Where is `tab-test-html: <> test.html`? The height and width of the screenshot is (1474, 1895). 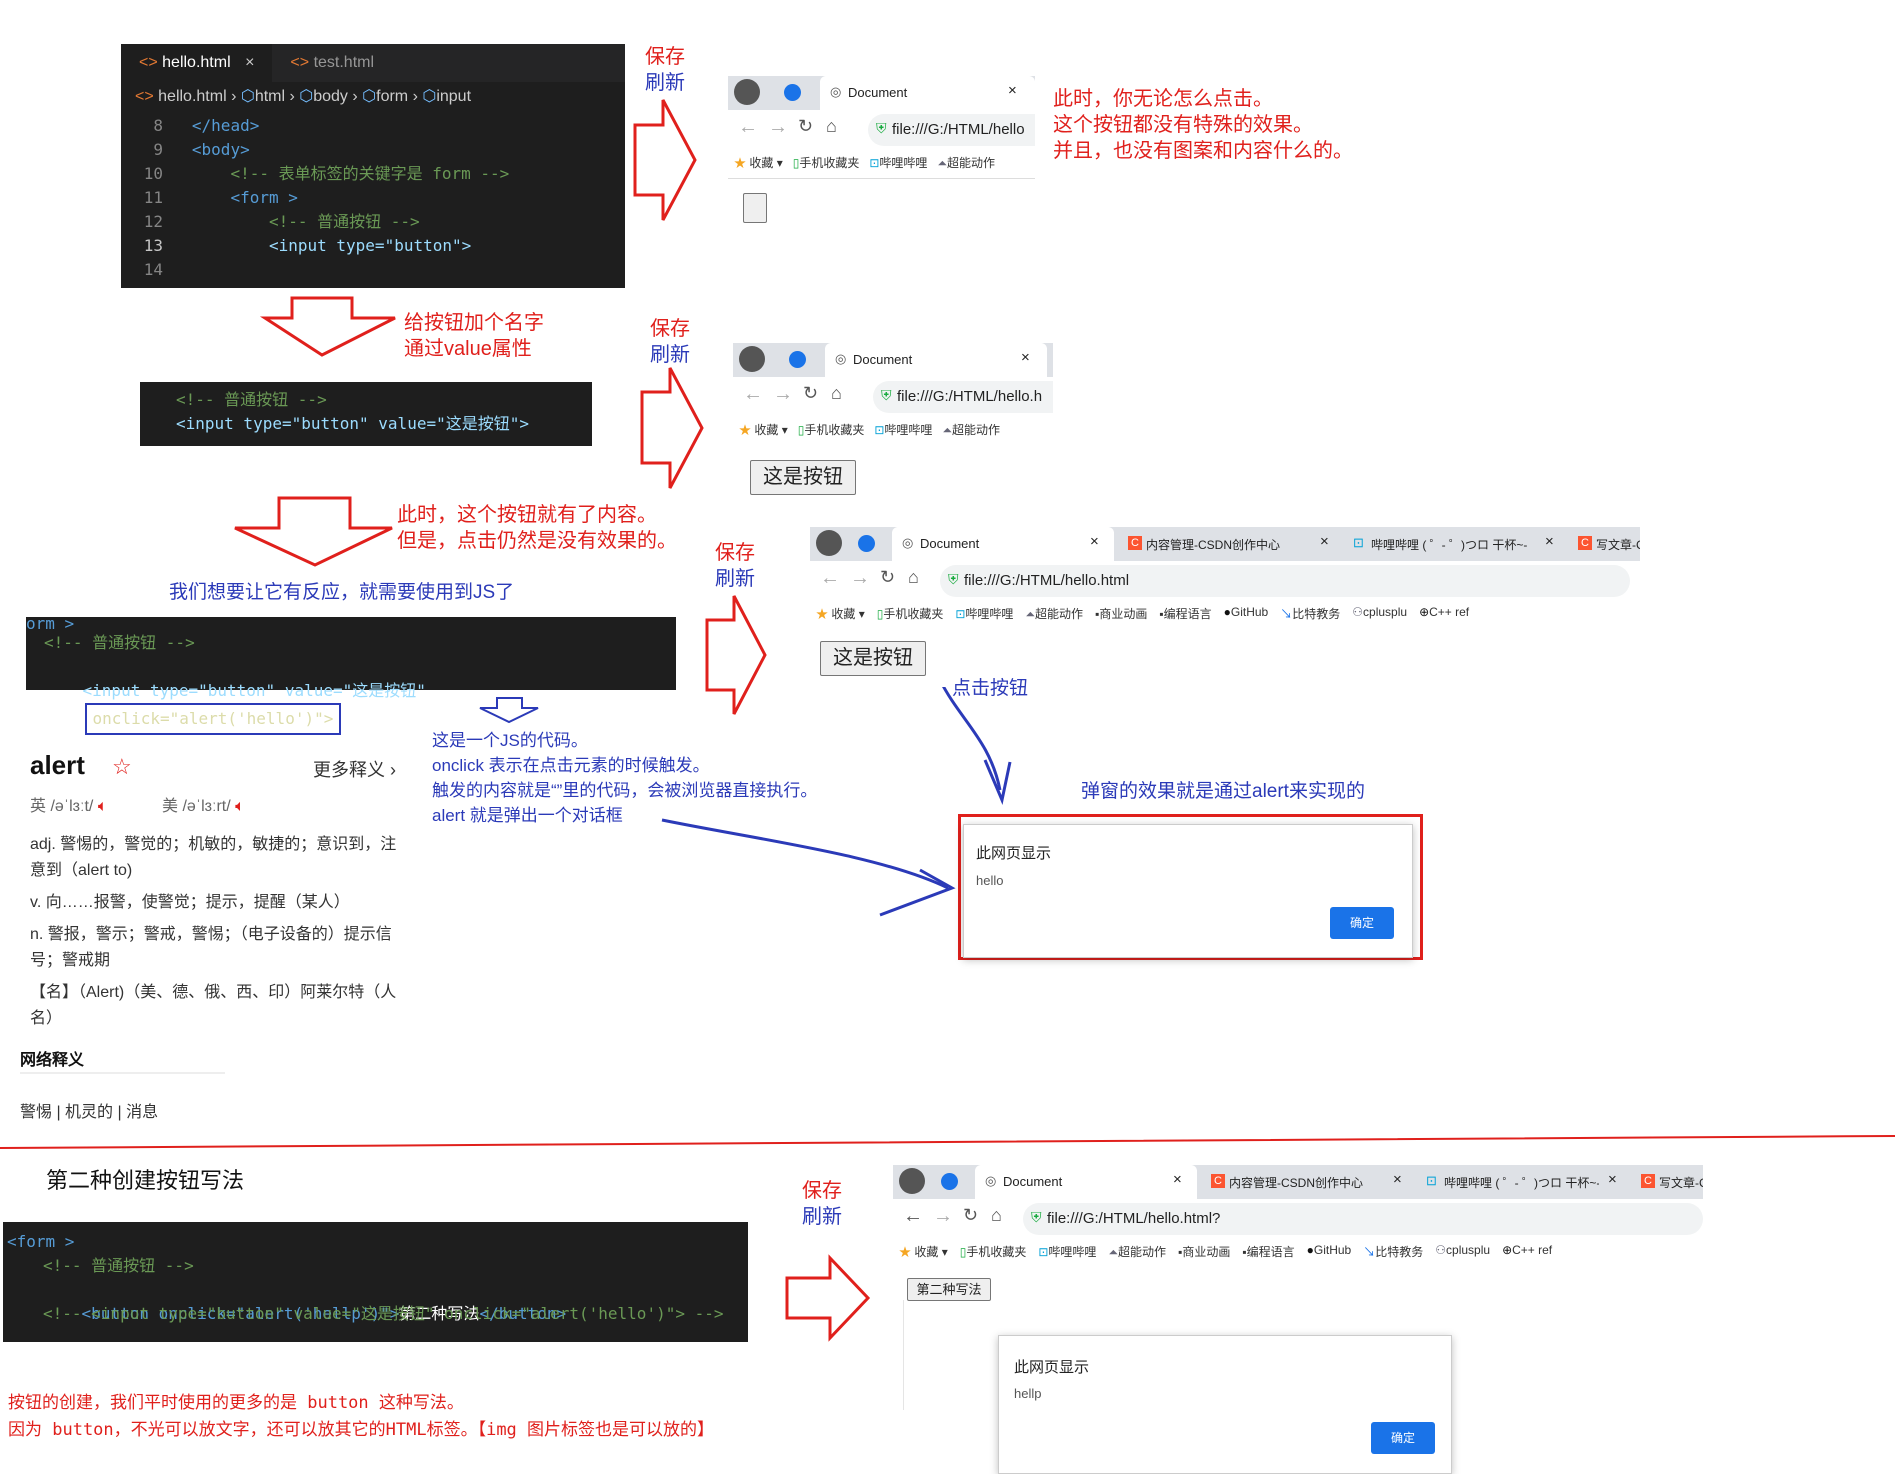 tab-test-html: <> test.html is located at coordinates (332, 63).